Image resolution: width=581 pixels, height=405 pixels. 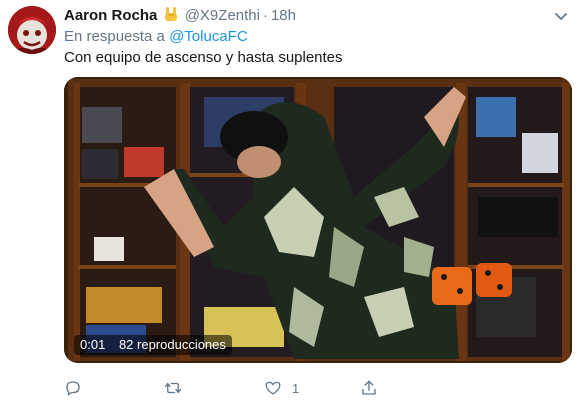 What do you see at coordinates (318, 388) in the screenshot?
I see `tweet-actions: 1` at bounding box center [318, 388].